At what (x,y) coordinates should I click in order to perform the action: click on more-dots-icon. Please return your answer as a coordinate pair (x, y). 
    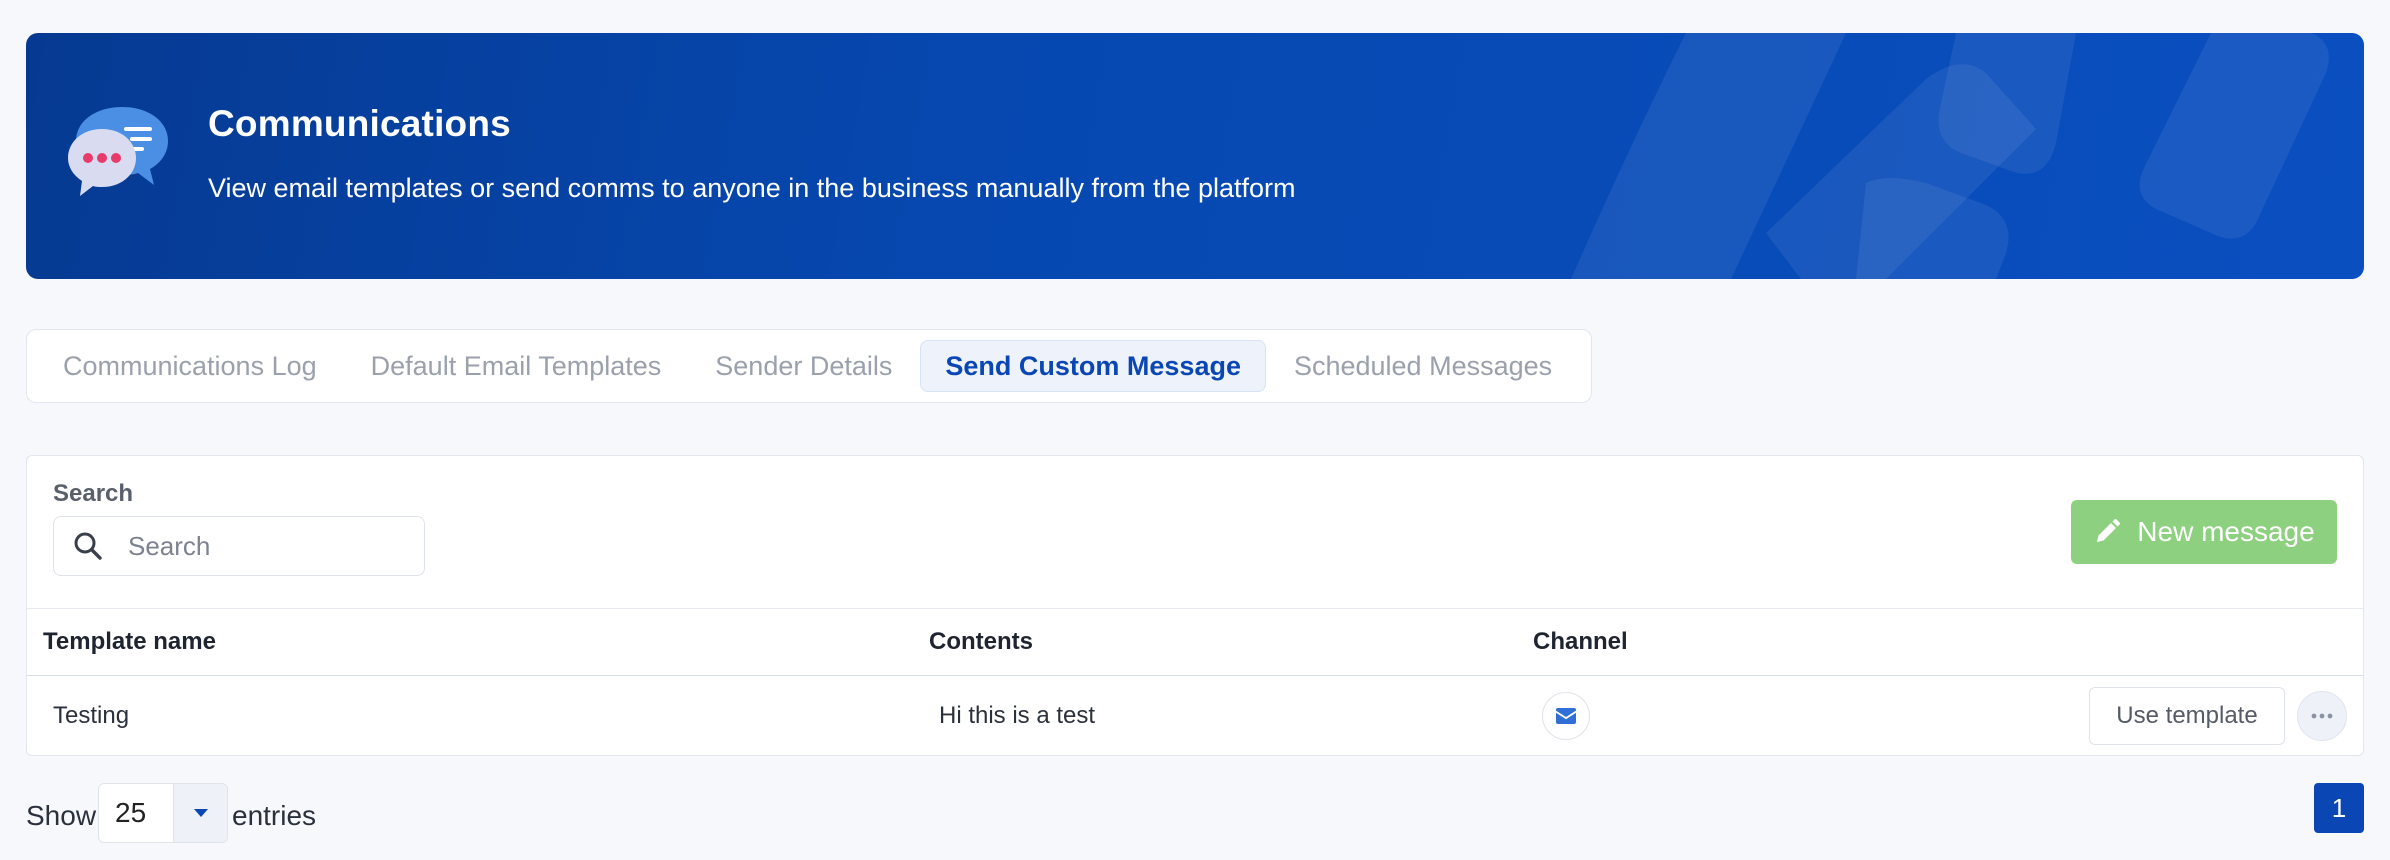
    Looking at the image, I should click on (2322, 716).